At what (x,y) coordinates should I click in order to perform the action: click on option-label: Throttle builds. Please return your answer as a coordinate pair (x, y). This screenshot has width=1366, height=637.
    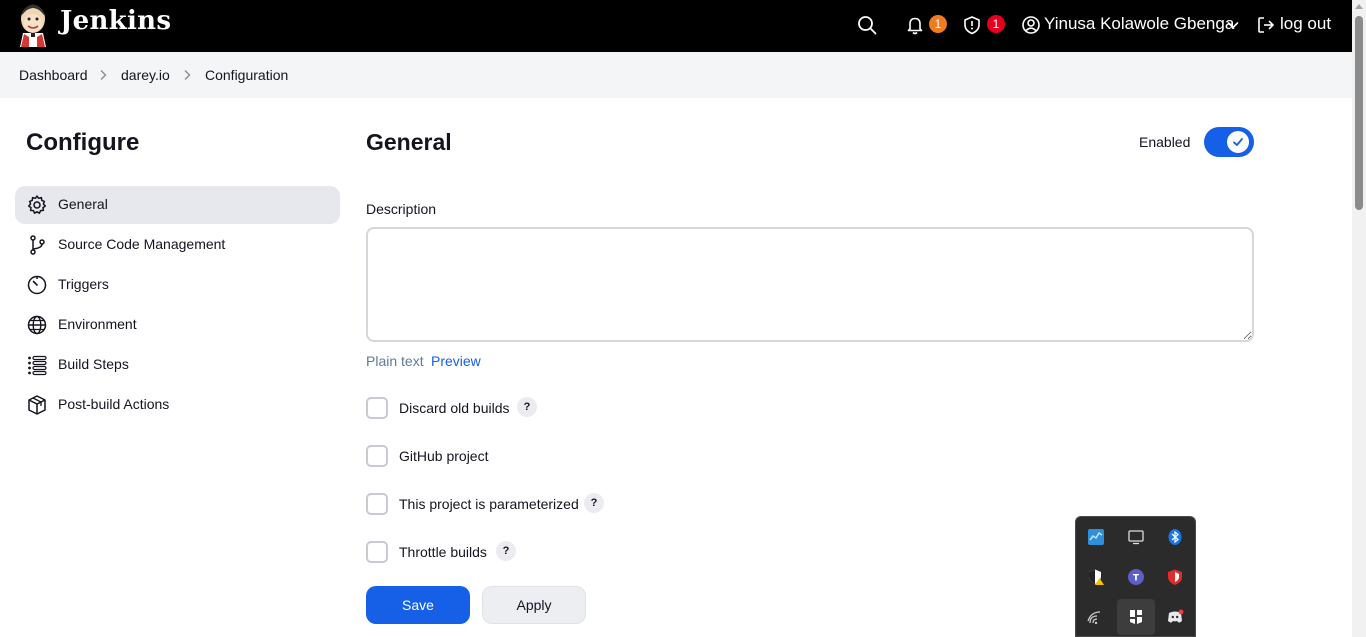
    Looking at the image, I should click on (443, 552).